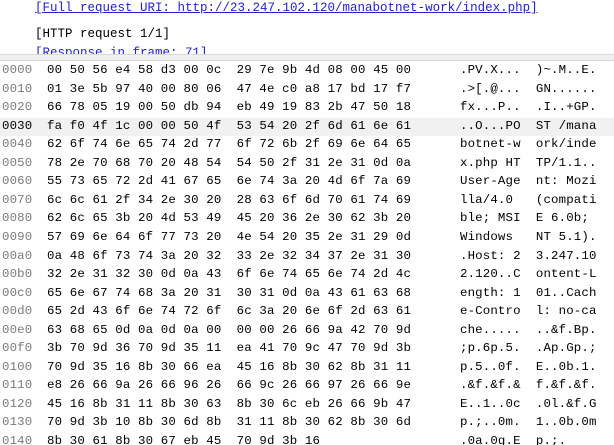  What do you see at coordinates (528, 181) in the screenshot?
I see `hex-ascii: User-Age nt: Mozi` at bounding box center [528, 181].